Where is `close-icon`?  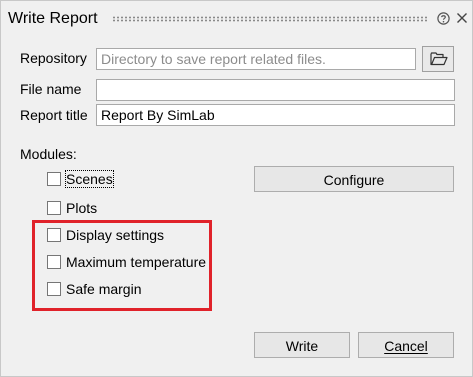
close-icon is located at coordinates (462, 18).